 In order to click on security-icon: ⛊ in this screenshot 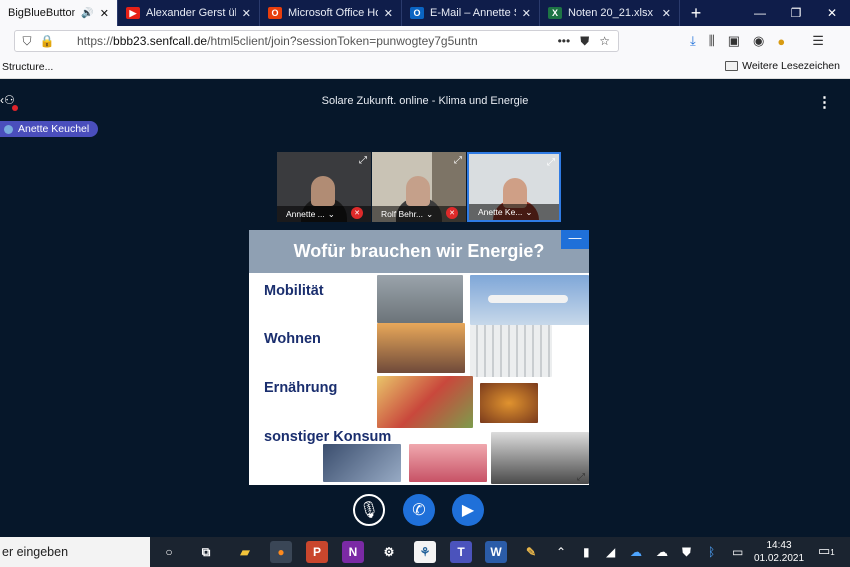, I will do `click(686, 552)`.